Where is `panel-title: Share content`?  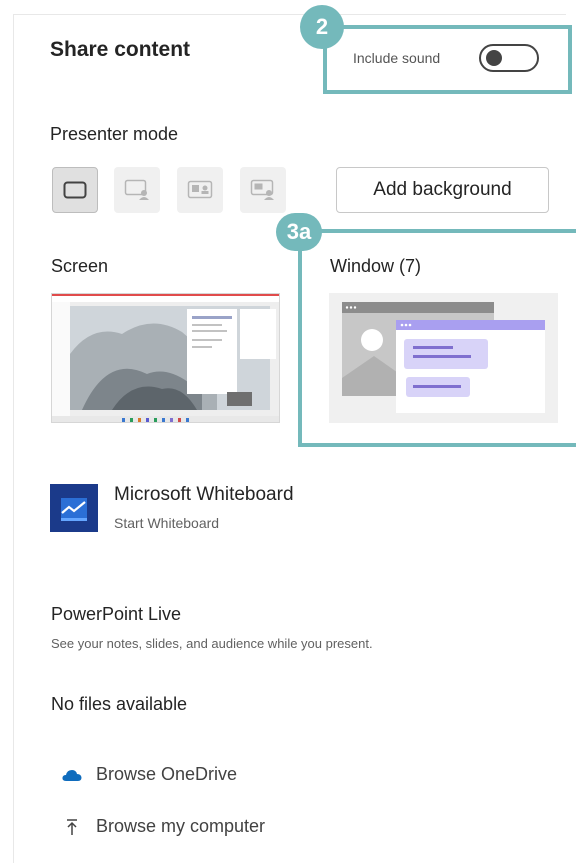 panel-title: Share content is located at coordinates (120, 49).